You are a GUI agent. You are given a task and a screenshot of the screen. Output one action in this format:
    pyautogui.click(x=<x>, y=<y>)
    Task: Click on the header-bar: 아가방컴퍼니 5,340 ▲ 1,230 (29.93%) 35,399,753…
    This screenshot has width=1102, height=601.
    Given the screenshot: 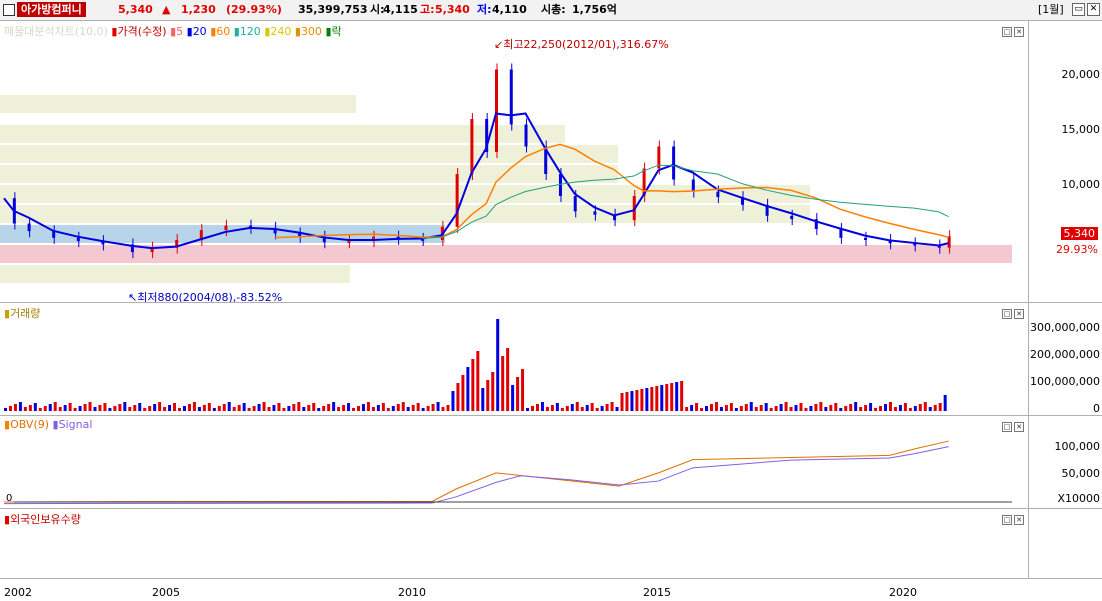 What is the action you would take?
    pyautogui.click(x=551, y=10)
    